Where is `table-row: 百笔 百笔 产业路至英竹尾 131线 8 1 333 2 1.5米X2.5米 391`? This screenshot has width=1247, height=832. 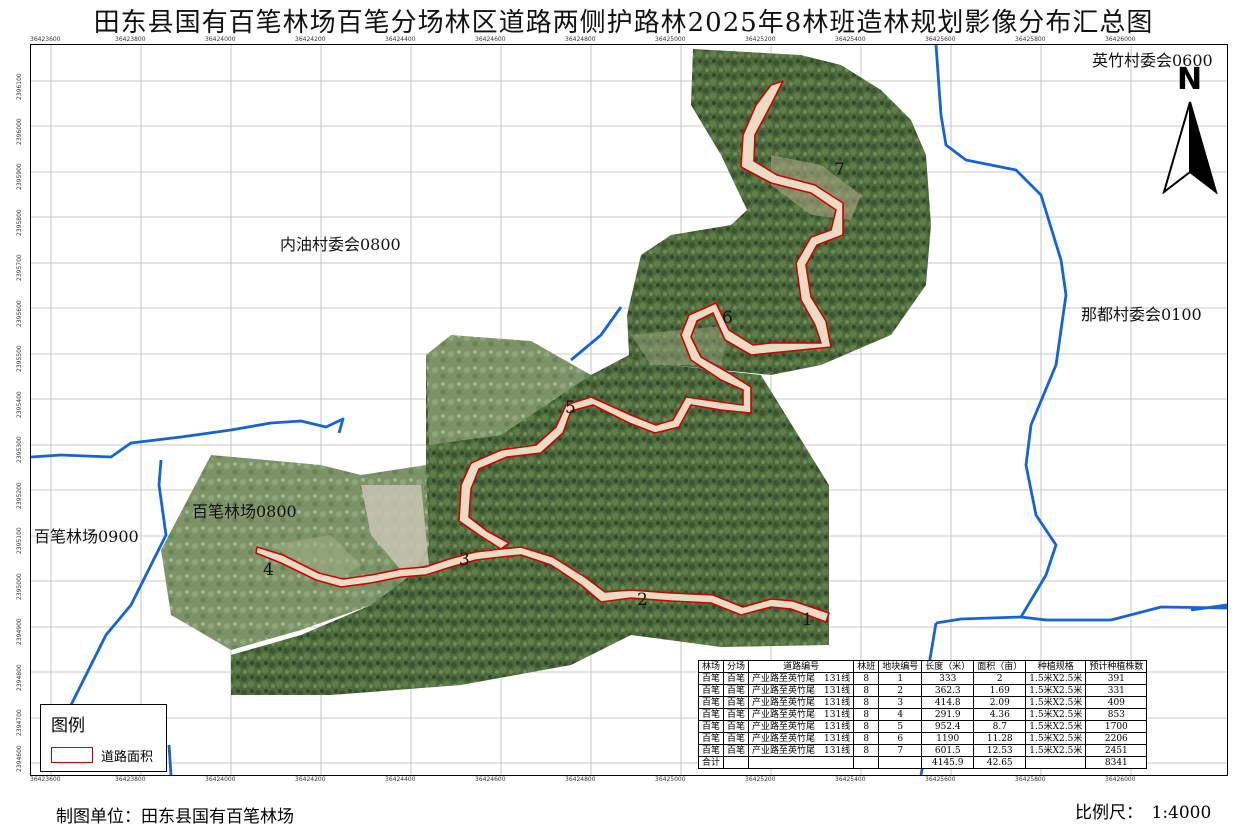 table-row: 百笔 百笔 产业路至英竹尾 131线 8 1 333 2 1.5米X2.5米 391 is located at coordinates (922, 678).